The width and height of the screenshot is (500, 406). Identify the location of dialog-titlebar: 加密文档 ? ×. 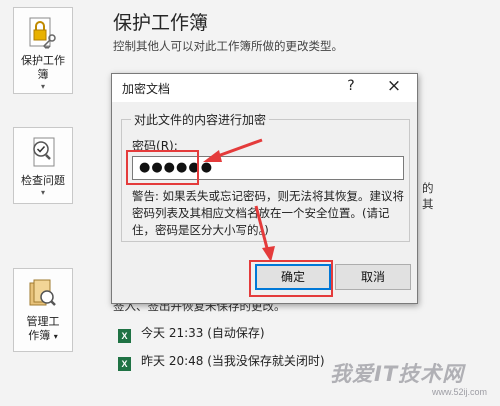
(264, 88).